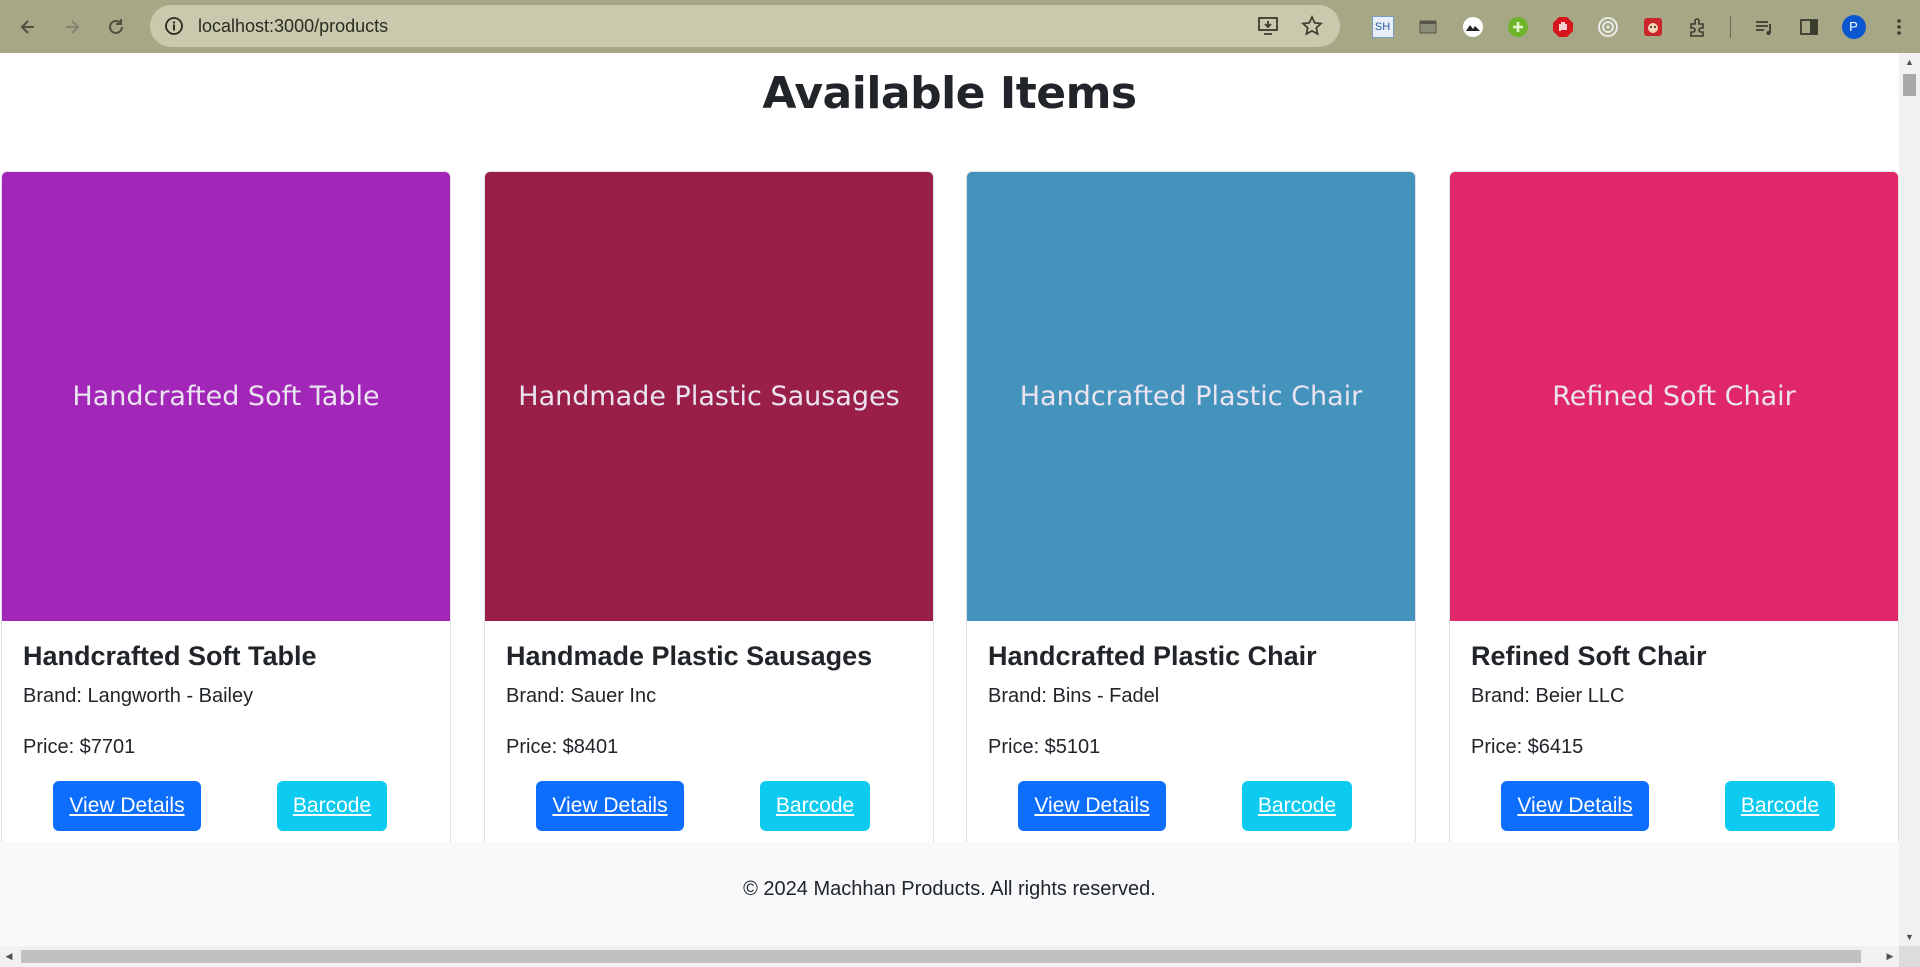 The width and height of the screenshot is (1920, 967). I want to click on profile-initial: P, so click(1853, 26).